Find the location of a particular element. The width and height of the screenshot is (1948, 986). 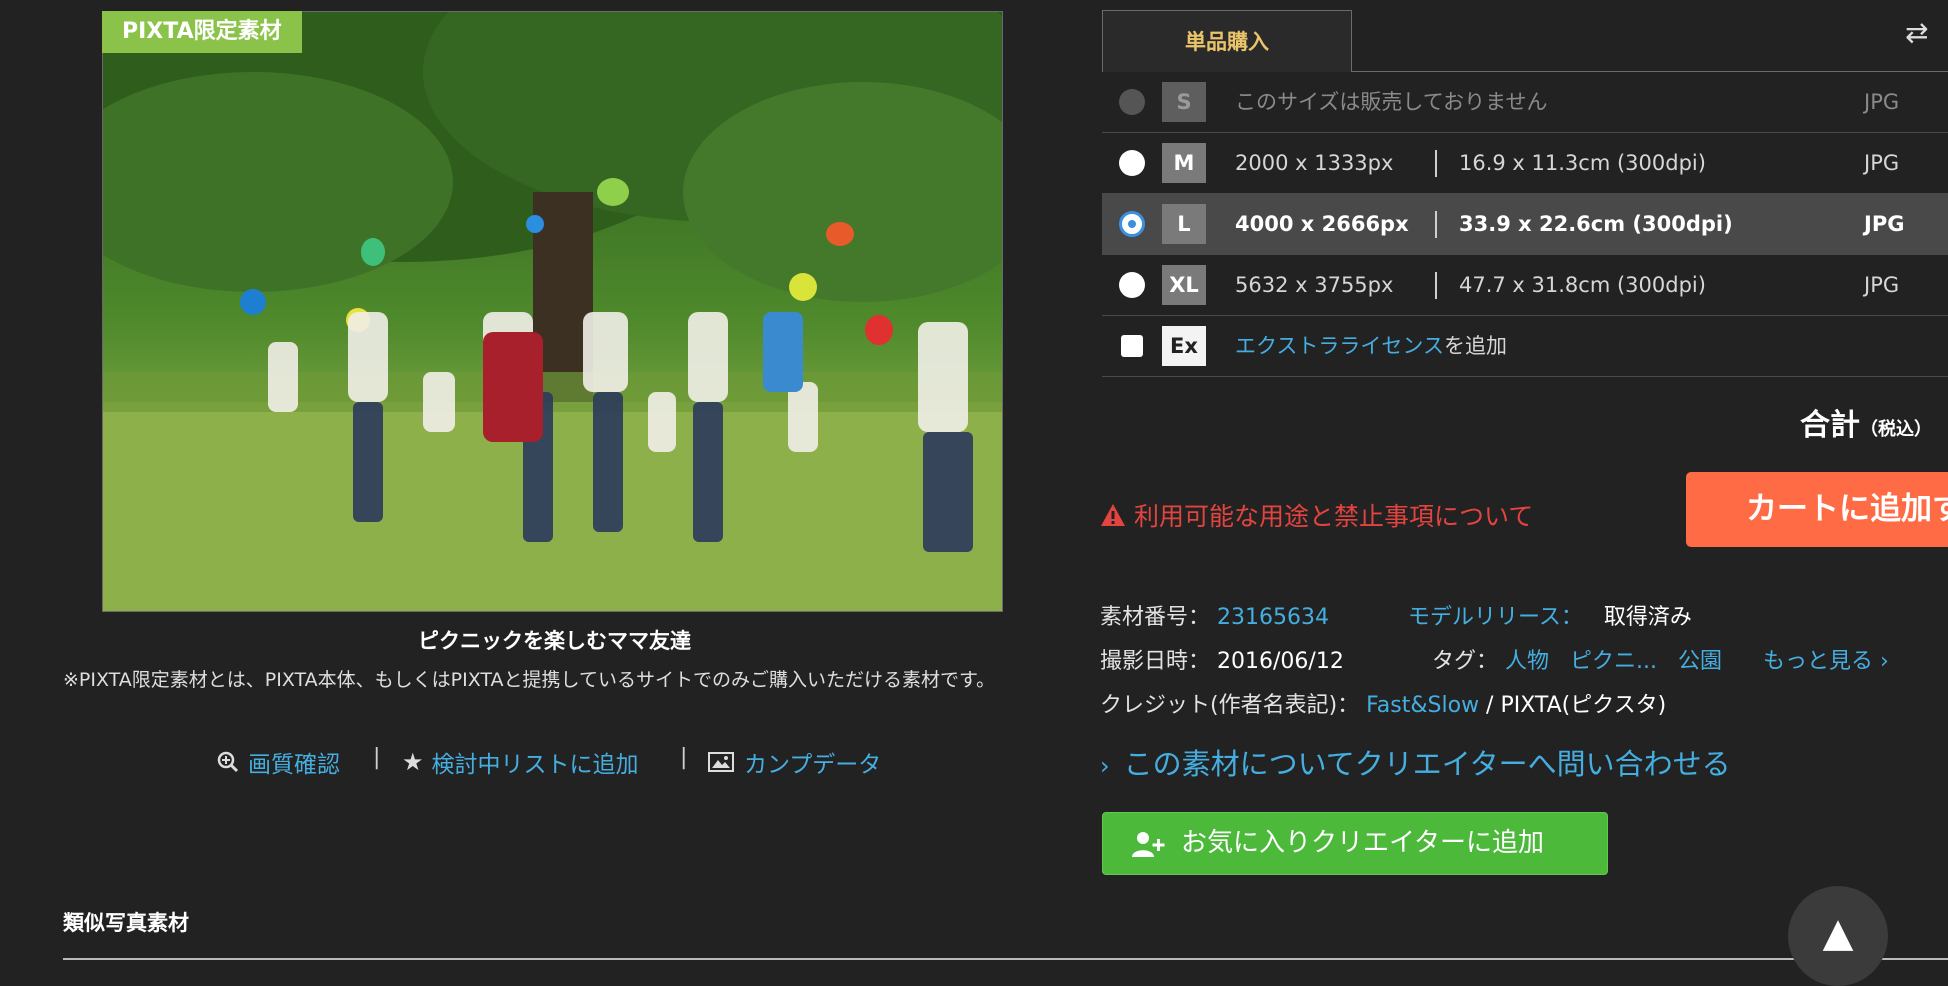

model-release-row: モデルリリース： 取得済み is located at coordinates (1550, 615).